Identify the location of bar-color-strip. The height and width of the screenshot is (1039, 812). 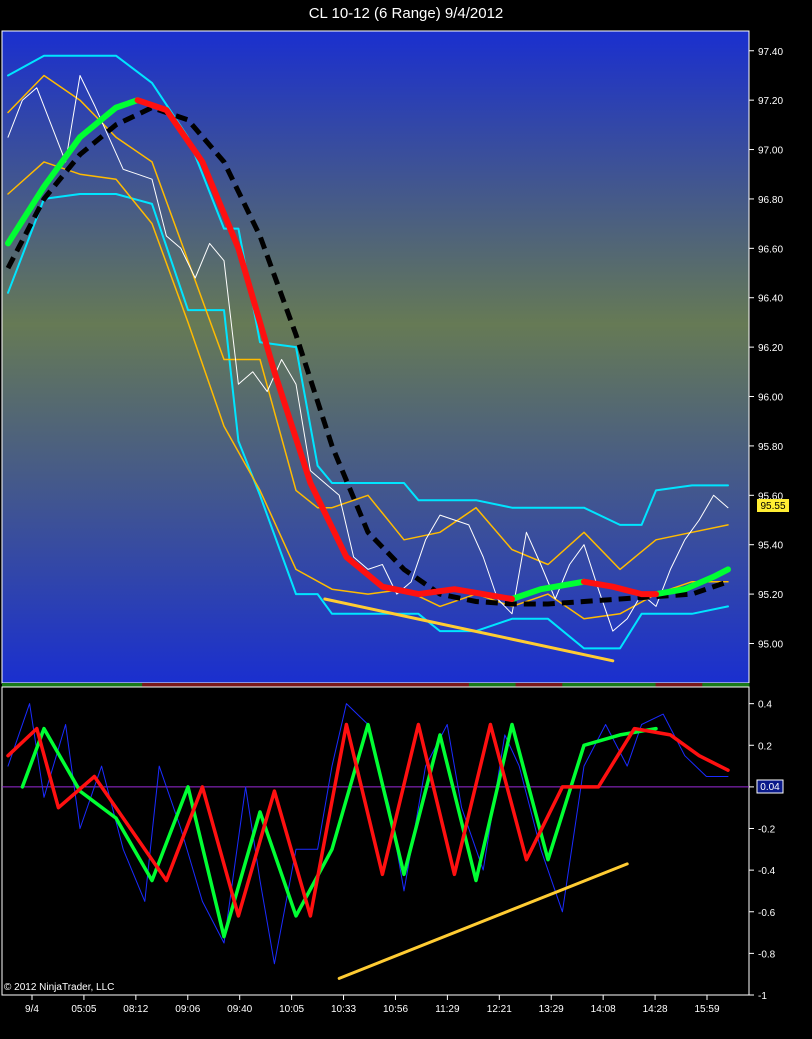
(376, 685).